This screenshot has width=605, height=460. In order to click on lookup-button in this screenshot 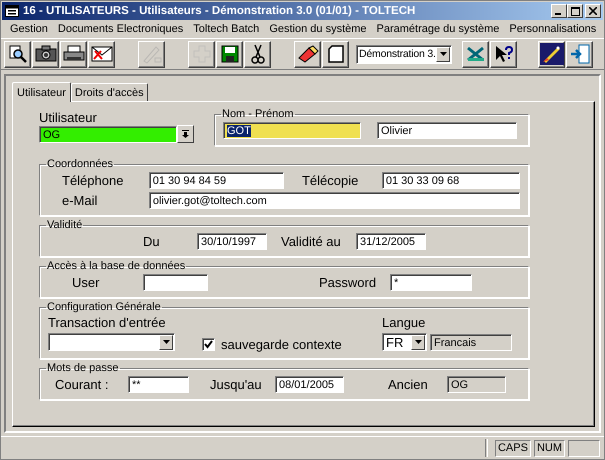, I will do `click(185, 134)`.